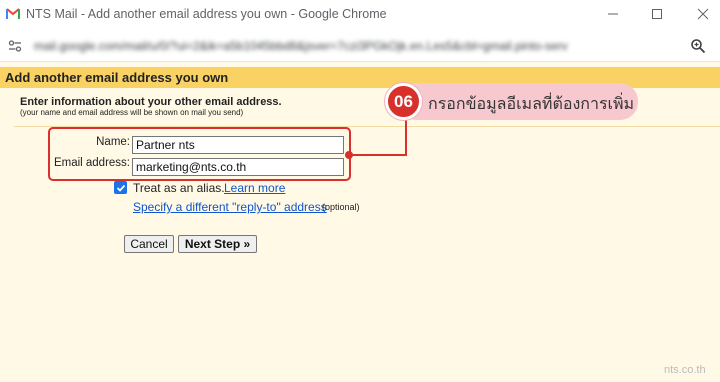  What do you see at coordinates (179, 188) in the screenshot?
I see `alias-label: Treat as an alias.` at bounding box center [179, 188].